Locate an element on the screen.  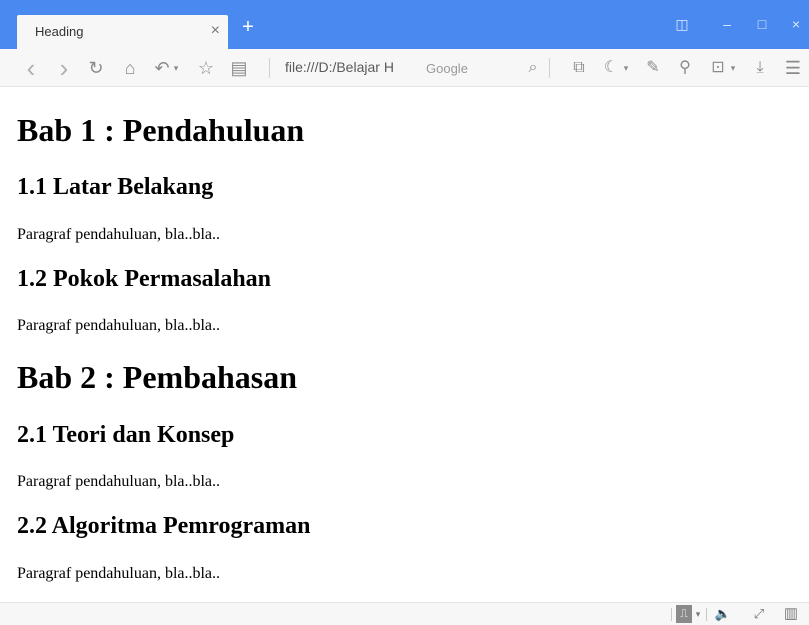
layout-icon: ▥ is located at coordinates (791, 614).